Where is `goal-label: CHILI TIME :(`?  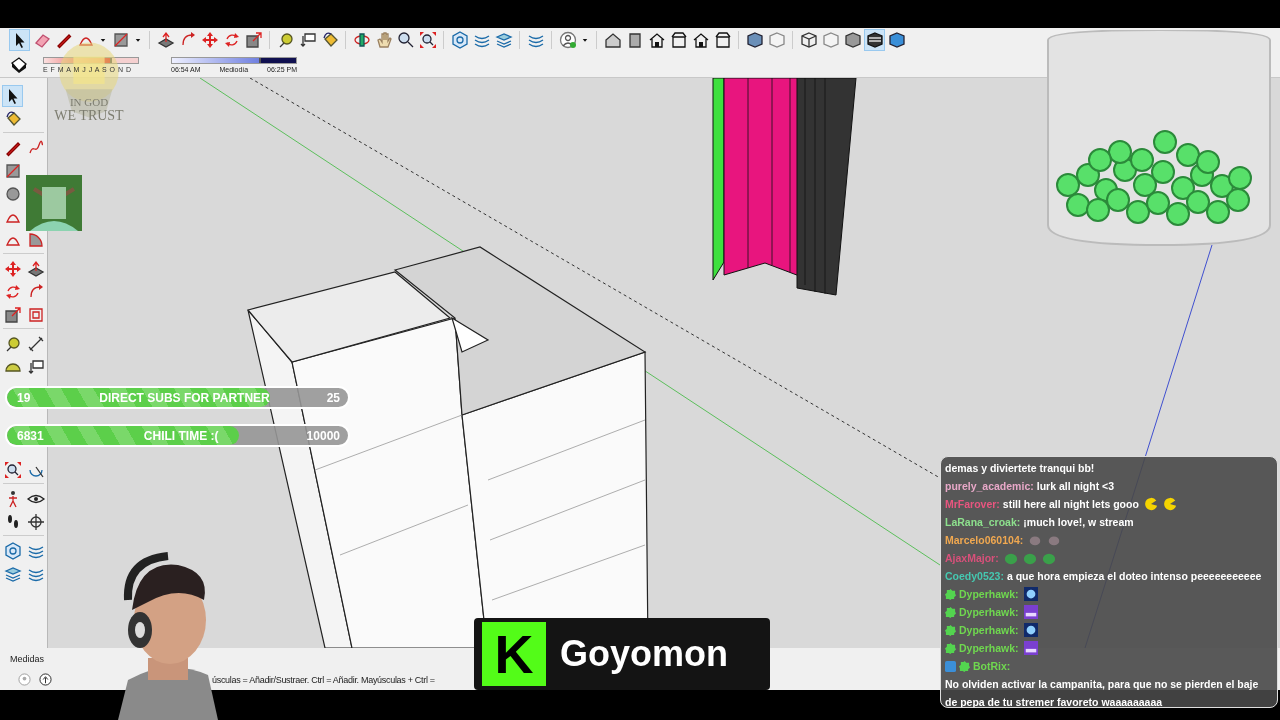
goal-label: CHILI TIME :( is located at coordinates (181, 435).